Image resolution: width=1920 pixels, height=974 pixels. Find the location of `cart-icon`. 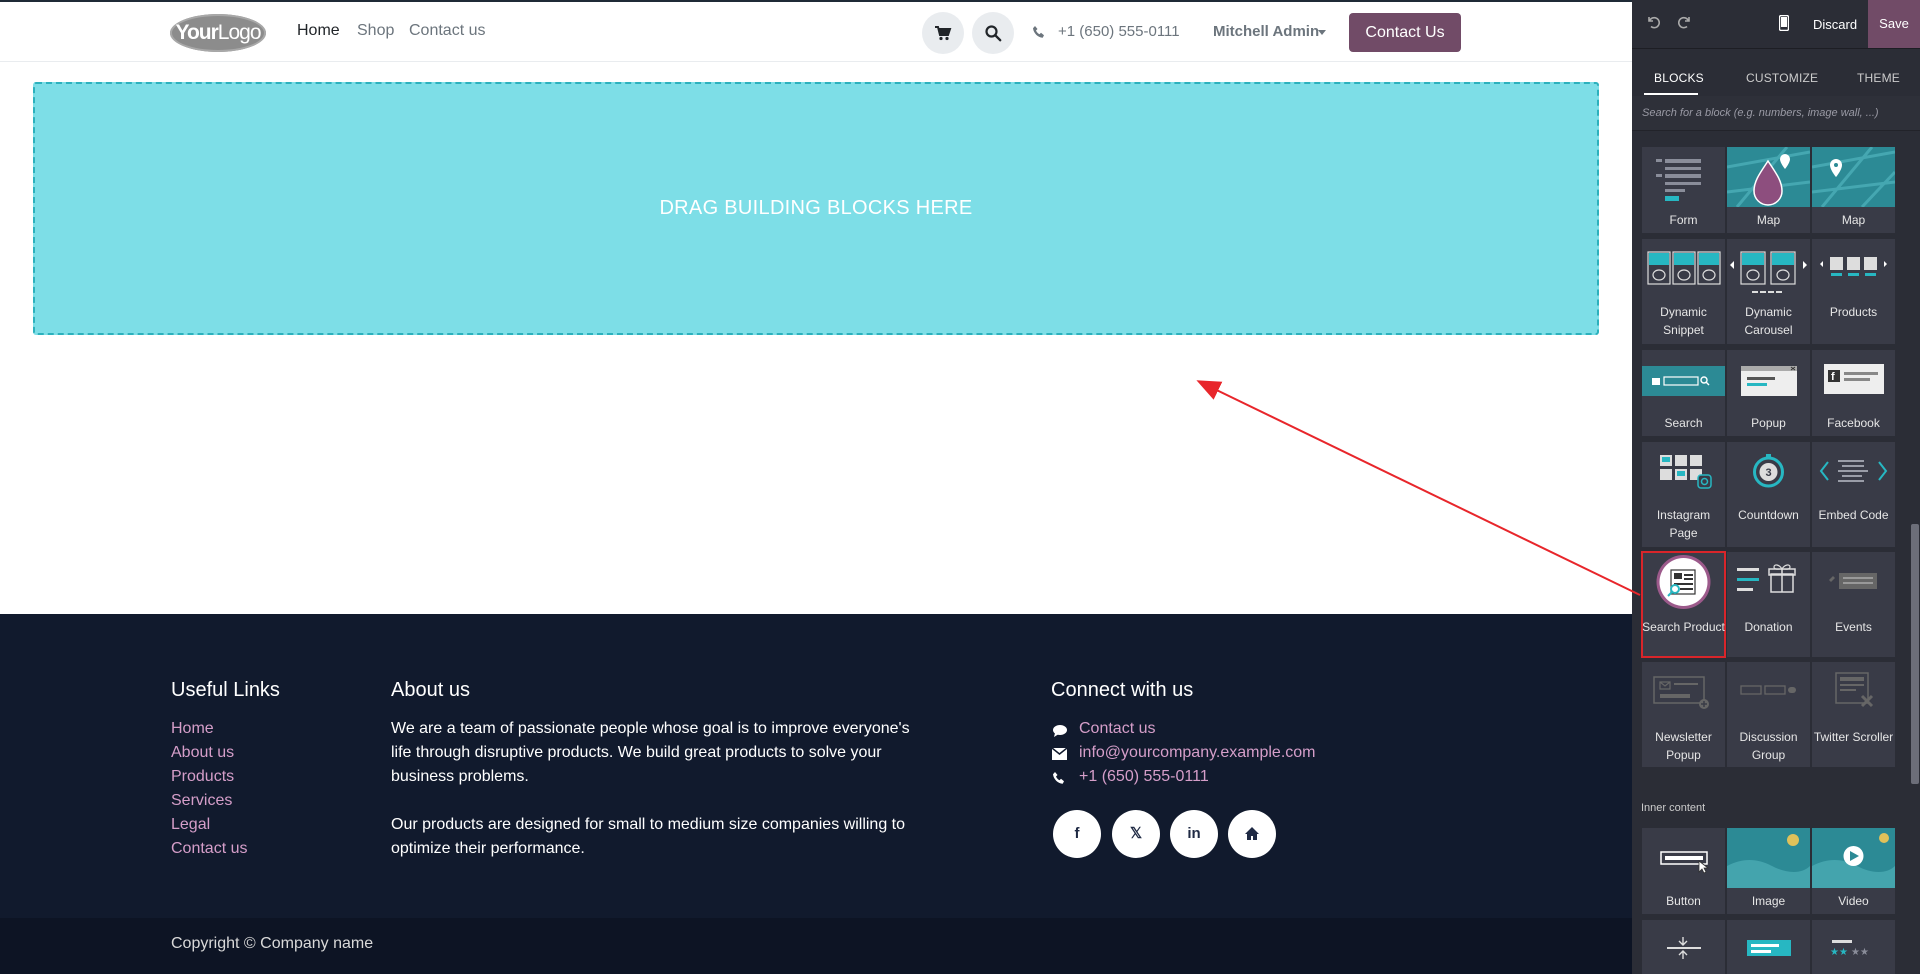

cart-icon is located at coordinates (943, 33).